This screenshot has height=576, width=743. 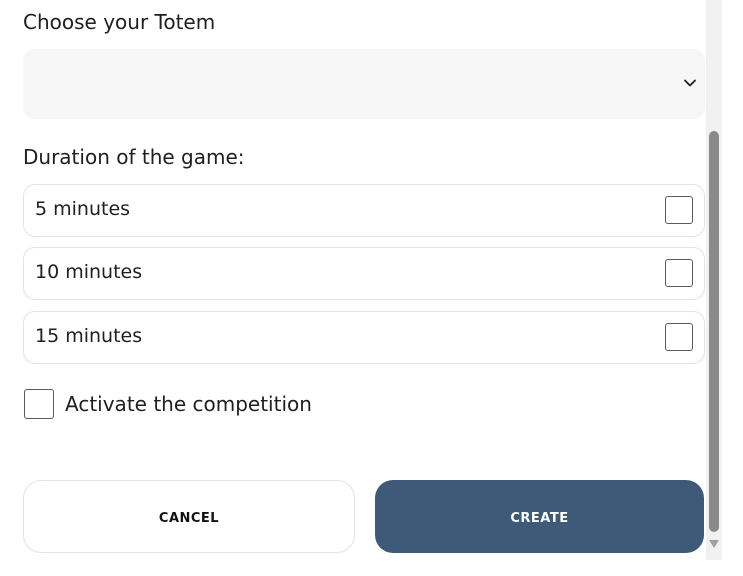 What do you see at coordinates (364, 273) in the screenshot?
I see `duration-option-10: 10 minutes` at bounding box center [364, 273].